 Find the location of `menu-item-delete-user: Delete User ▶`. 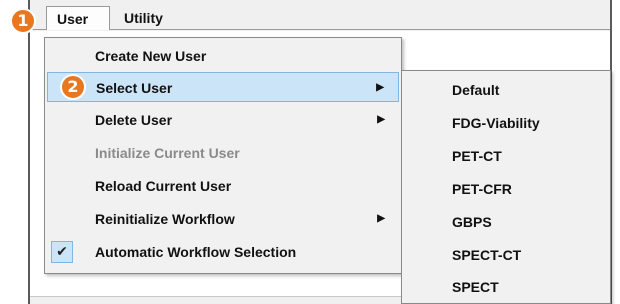

menu-item-delete-user: Delete User ▶ is located at coordinates (223, 120).